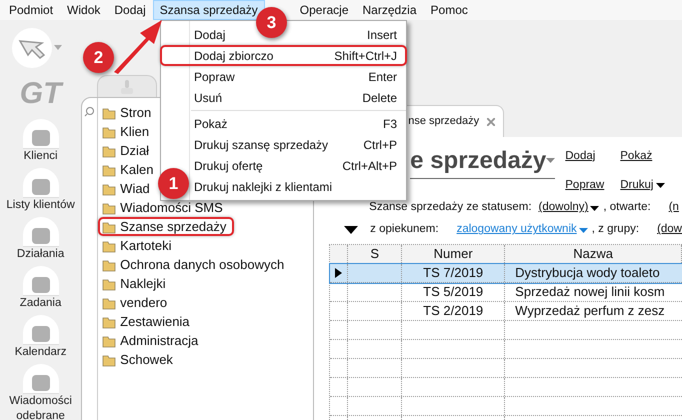  Describe the element at coordinates (627, 208) in the screenshot. I see `filter-label: , otwarte:` at that location.